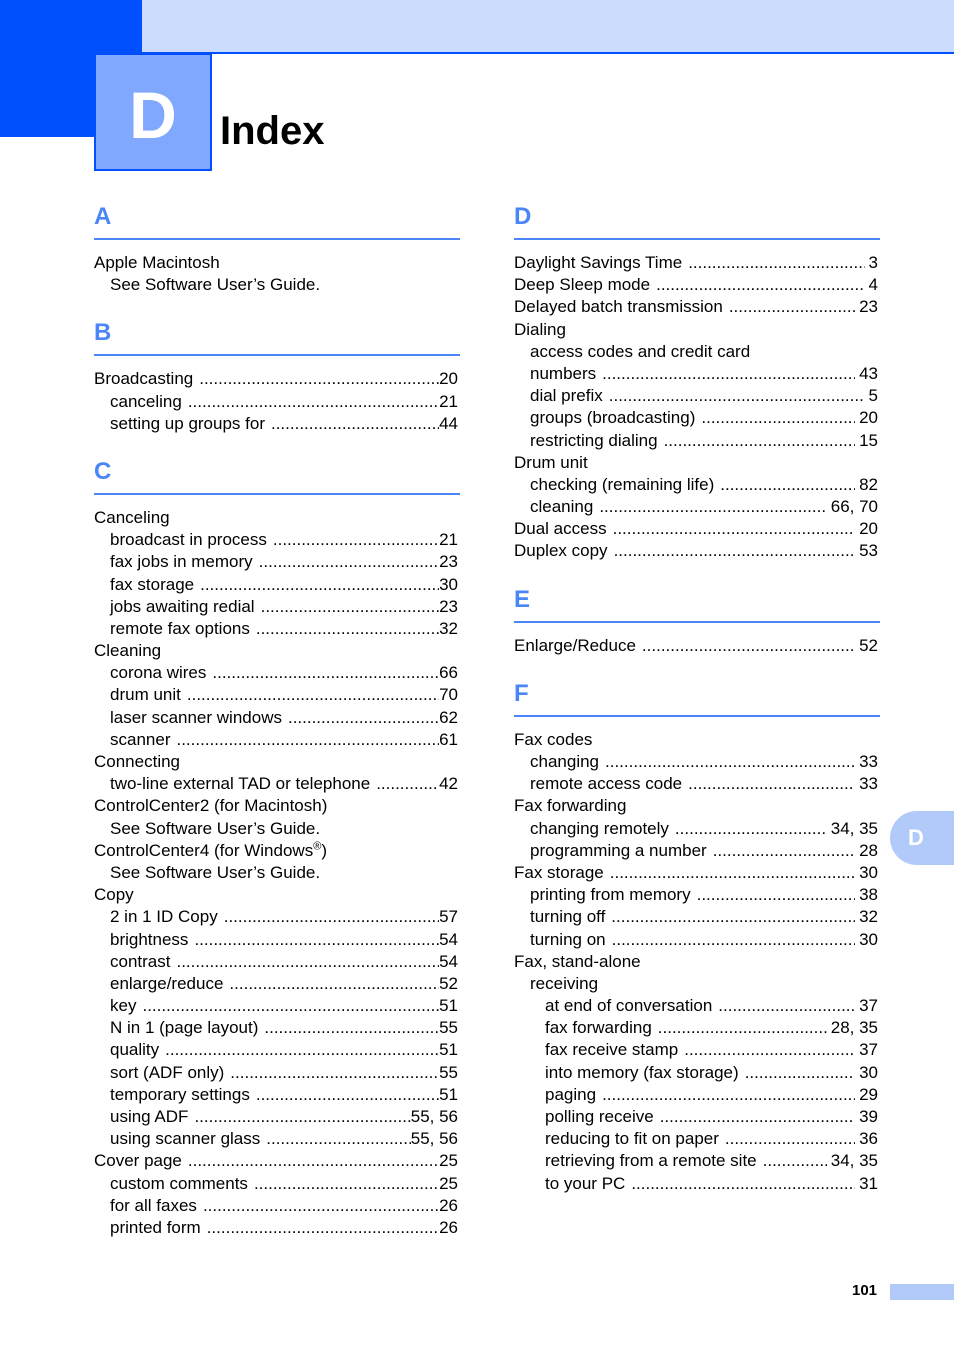 Image resolution: width=954 pixels, height=1348 pixels. What do you see at coordinates (132, 517) in the screenshot?
I see `index-term: Canceling` at bounding box center [132, 517].